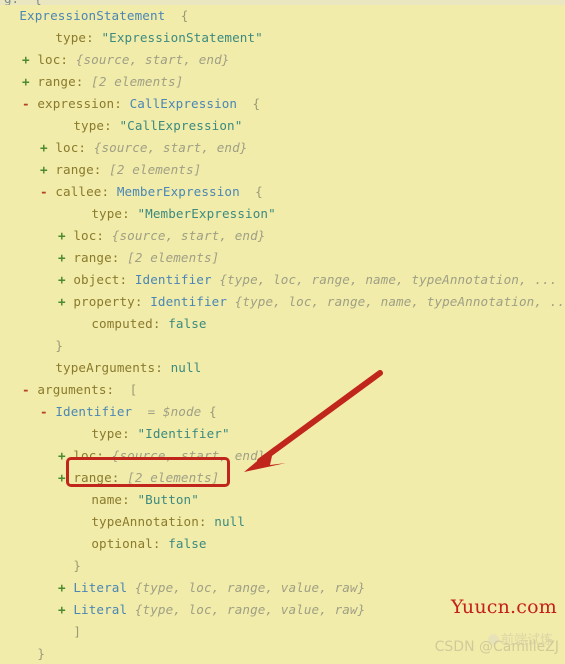 The height and width of the screenshot is (664, 565). What do you see at coordinates (503, 607) in the screenshot?
I see `watermark-site: Yuucn.com` at bounding box center [503, 607].